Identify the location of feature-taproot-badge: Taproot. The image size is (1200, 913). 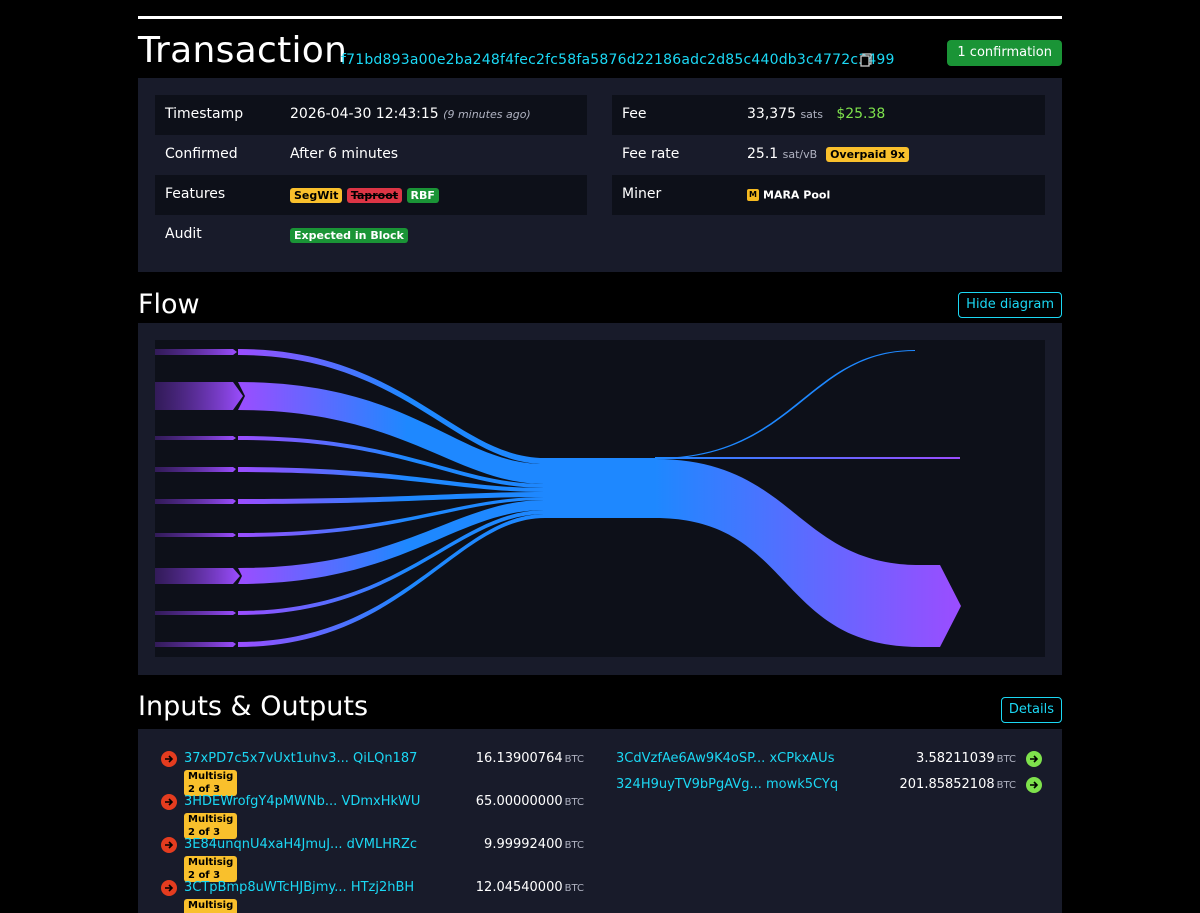
(374, 195).